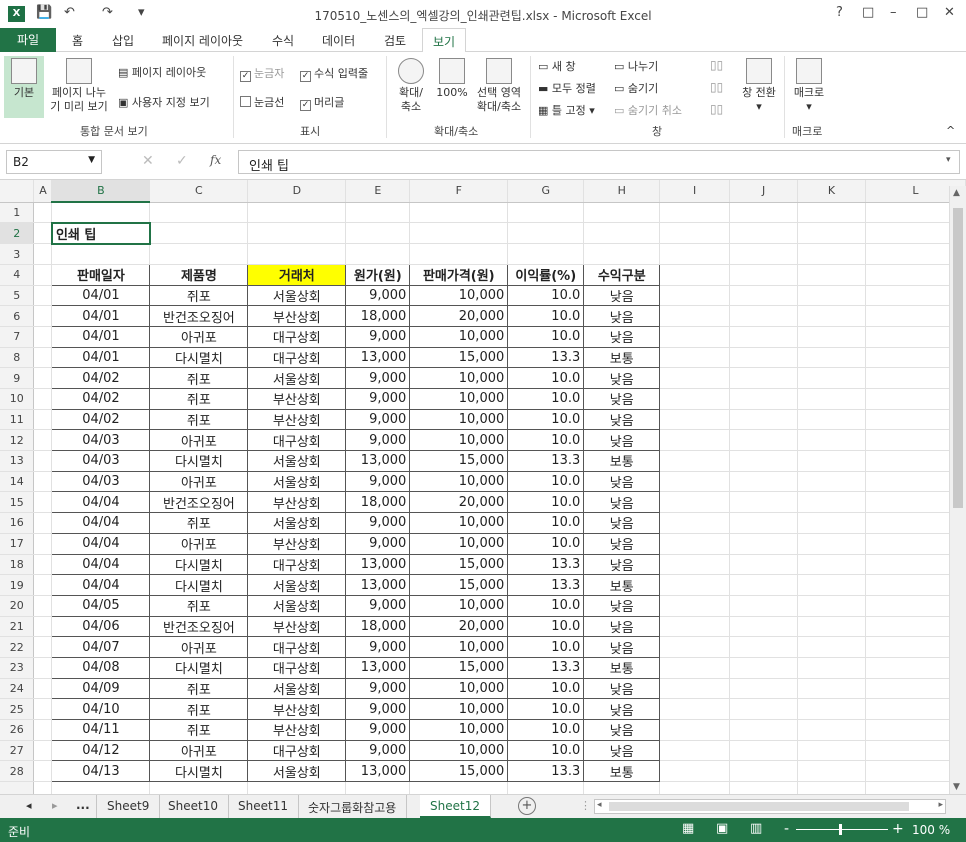  What do you see at coordinates (786, 829) in the screenshot?
I see `zoom-out-button: -` at bounding box center [786, 829].